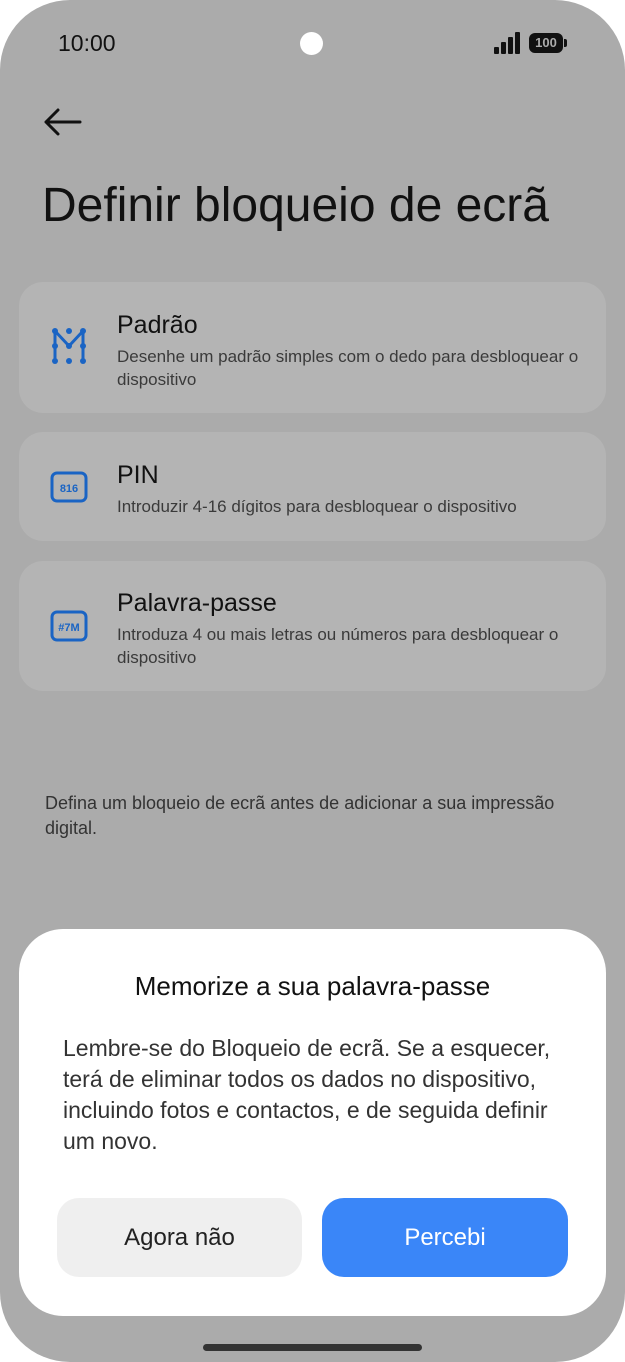 The width and height of the screenshot is (625, 1362). Describe the element at coordinates (138, 475) in the screenshot. I see `option-pin-title: PIN` at that location.